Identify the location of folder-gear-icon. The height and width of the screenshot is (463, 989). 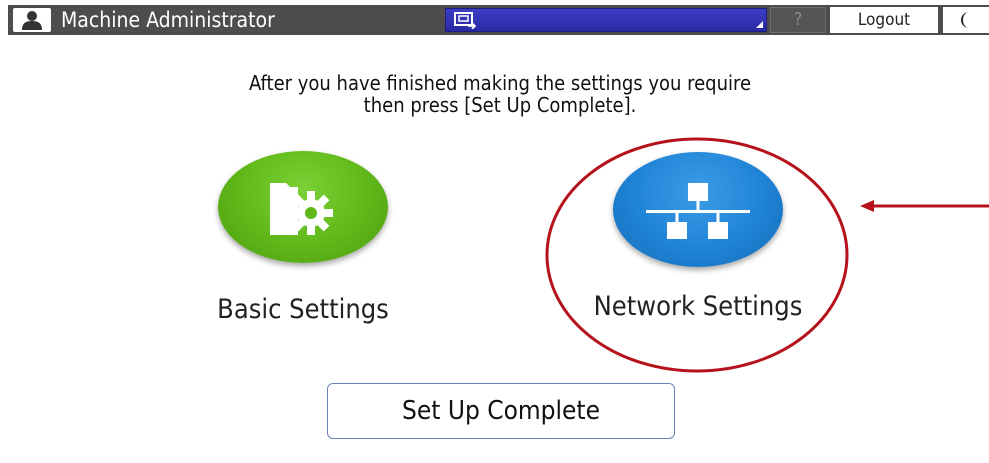
(301, 209).